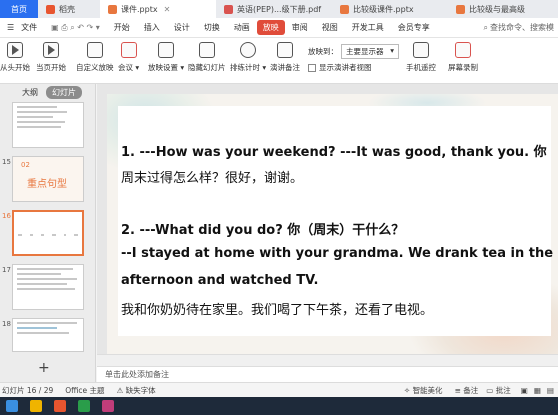 The image size is (558, 415). What do you see at coordinates (228, 9) in the screenshot?
I see `pdf-icon` at bounding box center [228, 9].